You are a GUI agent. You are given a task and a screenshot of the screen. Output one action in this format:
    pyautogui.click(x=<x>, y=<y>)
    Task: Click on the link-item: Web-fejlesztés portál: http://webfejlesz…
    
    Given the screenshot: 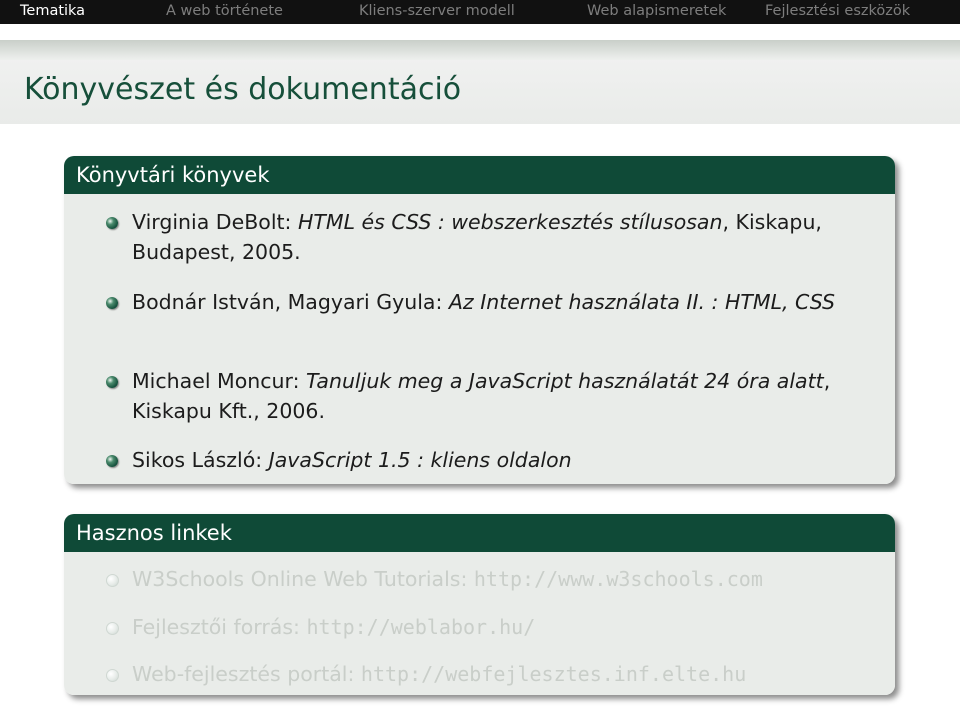 What is the action you would take?
    pyautogui.click(x=489, y=674)
    